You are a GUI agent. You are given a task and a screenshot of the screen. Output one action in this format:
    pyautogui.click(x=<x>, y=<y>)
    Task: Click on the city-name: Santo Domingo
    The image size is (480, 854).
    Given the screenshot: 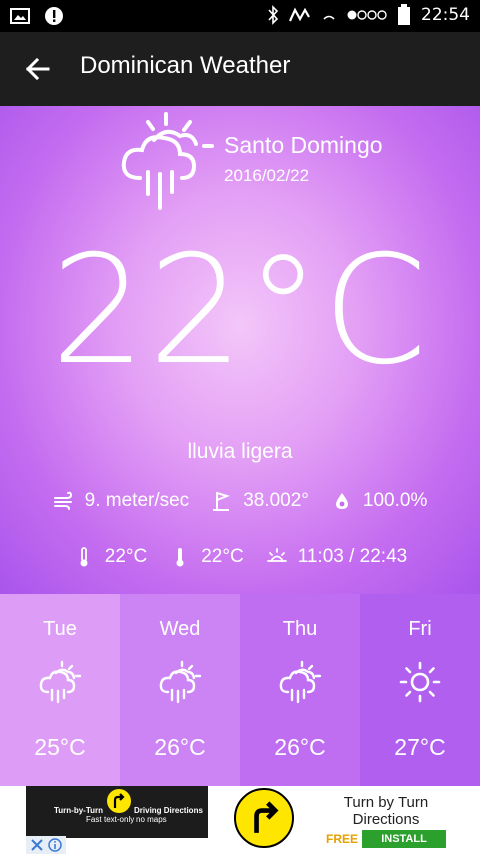 What is the action you would take?
    pyautogui.click(x=303, y=145)
    